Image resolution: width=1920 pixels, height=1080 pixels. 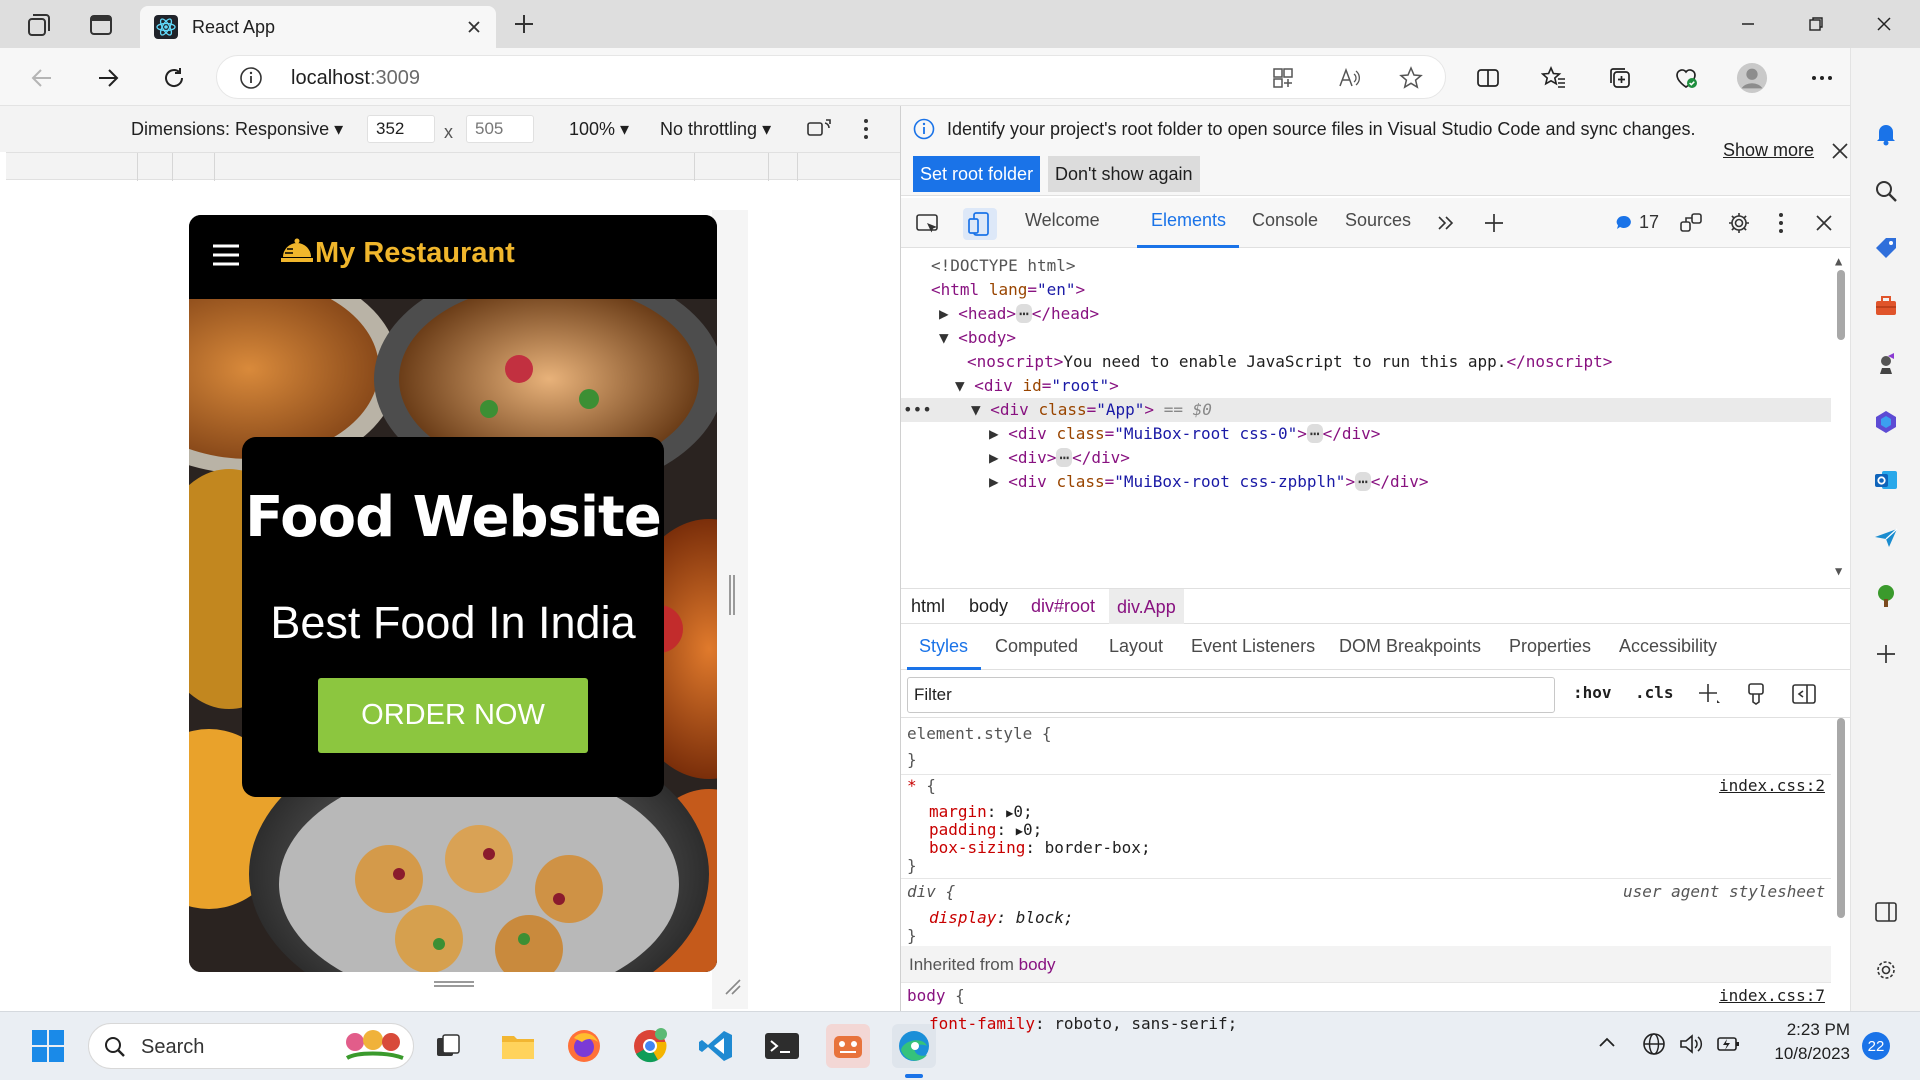 I want to click on toggle-sidebar-icon, so click(x=1804, y=694).